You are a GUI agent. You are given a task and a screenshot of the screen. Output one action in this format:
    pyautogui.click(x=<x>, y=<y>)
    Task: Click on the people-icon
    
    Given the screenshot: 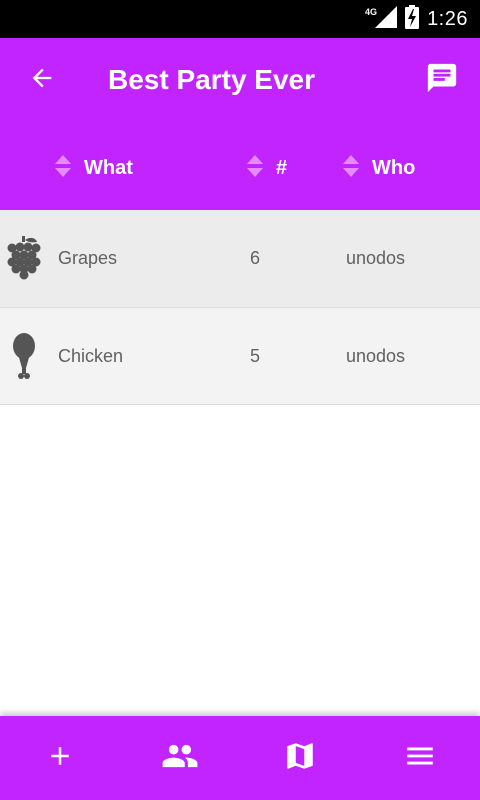 What is the action you would take?
    pyautogui.click(x=180, y=758)
    